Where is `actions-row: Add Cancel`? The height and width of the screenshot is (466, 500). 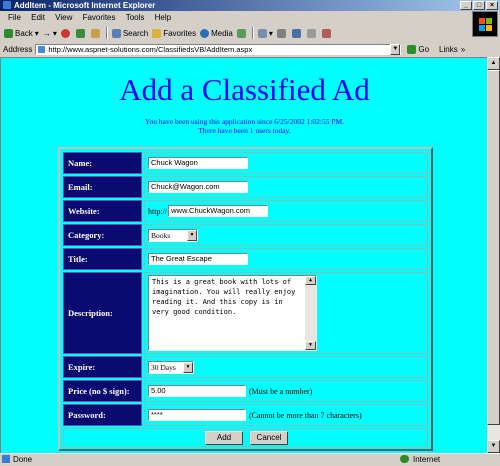
actions-row: Add Cancel is located at coordinates (245, 437).